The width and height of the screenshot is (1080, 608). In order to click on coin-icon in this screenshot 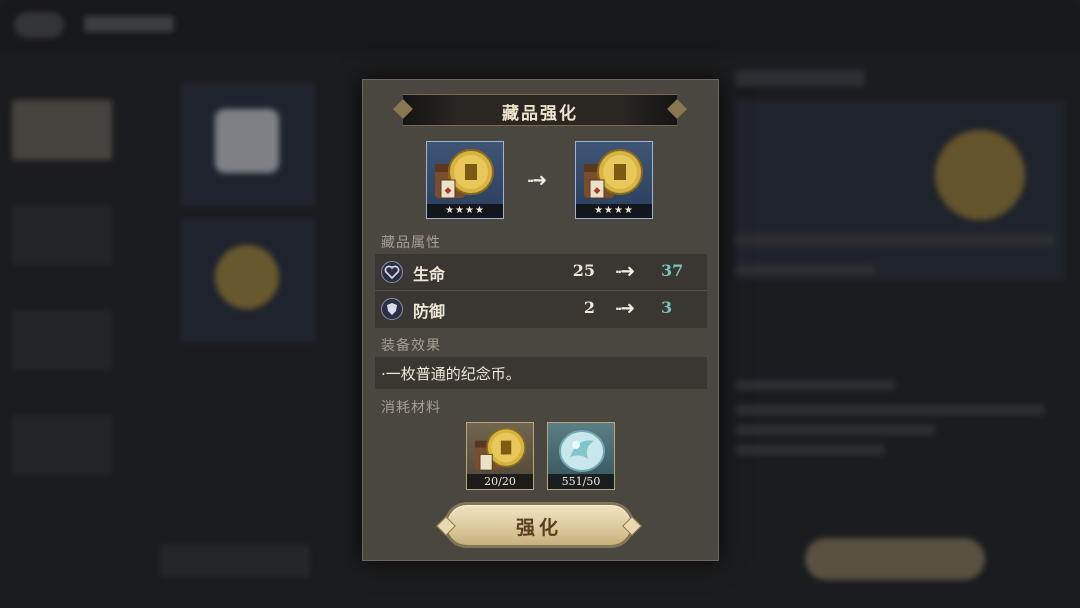, I will do `click(500, 449)`.